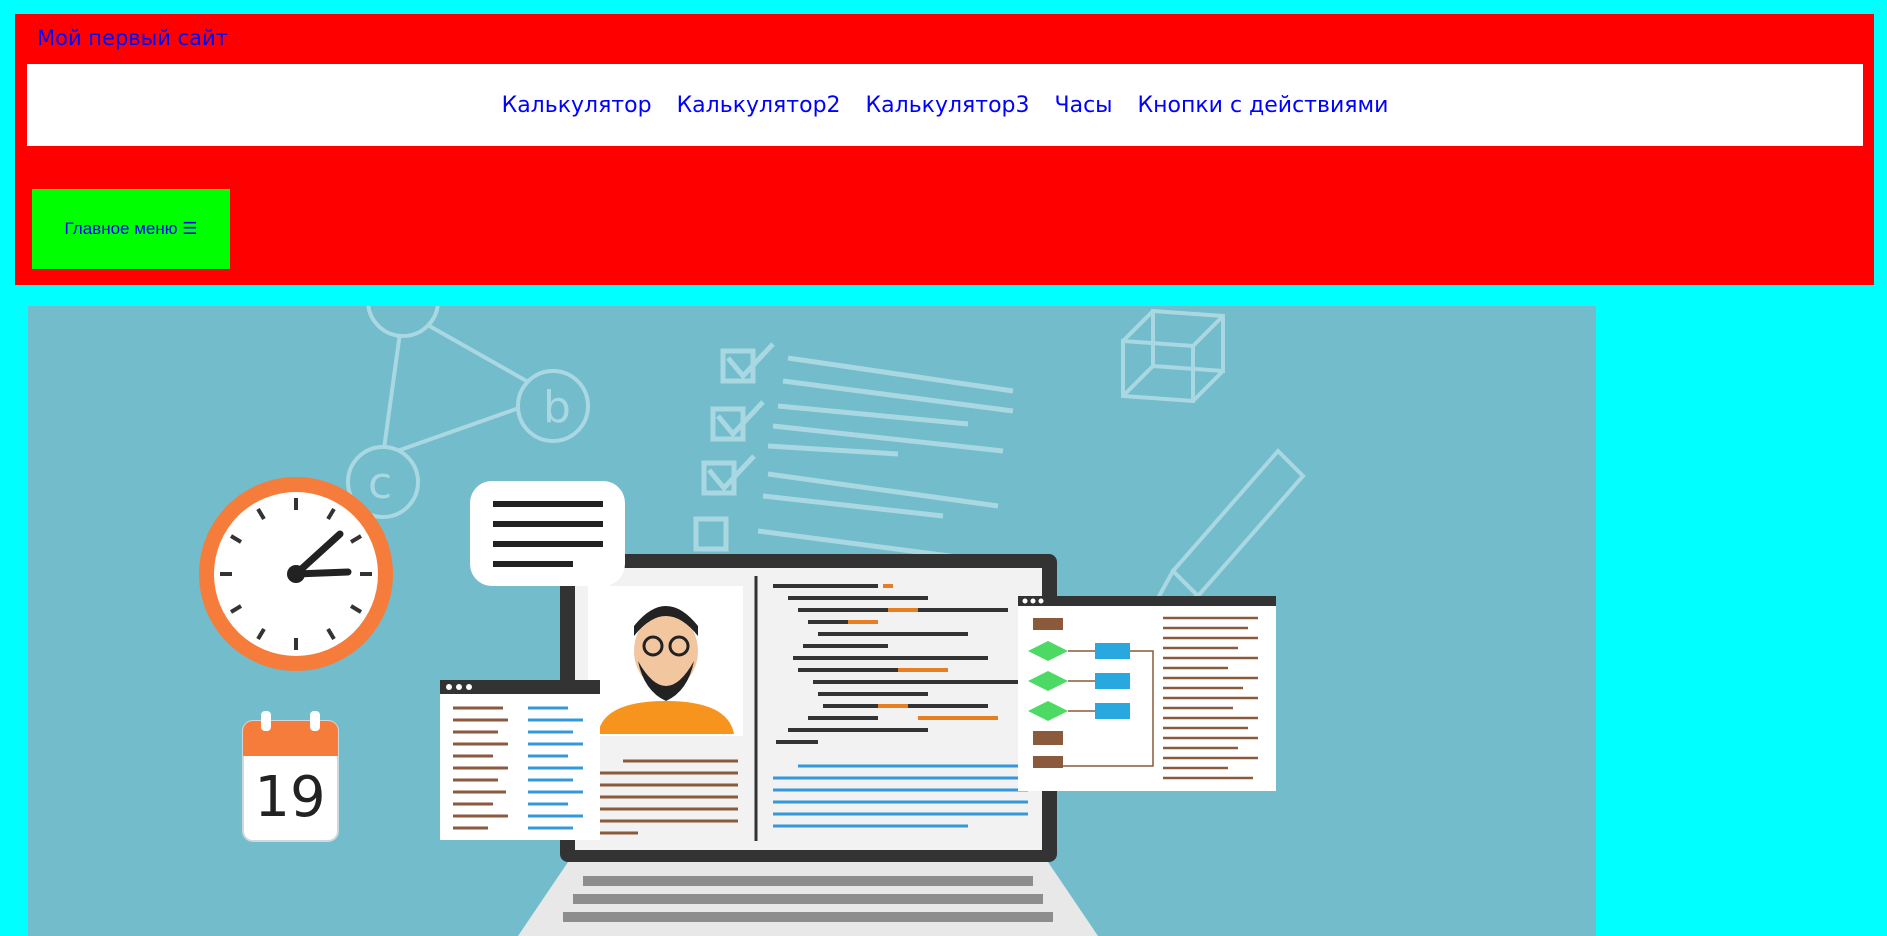 The height and width of the screenshot is (936, 1887). I want to click on avatar-illustration, so click(665, 661).